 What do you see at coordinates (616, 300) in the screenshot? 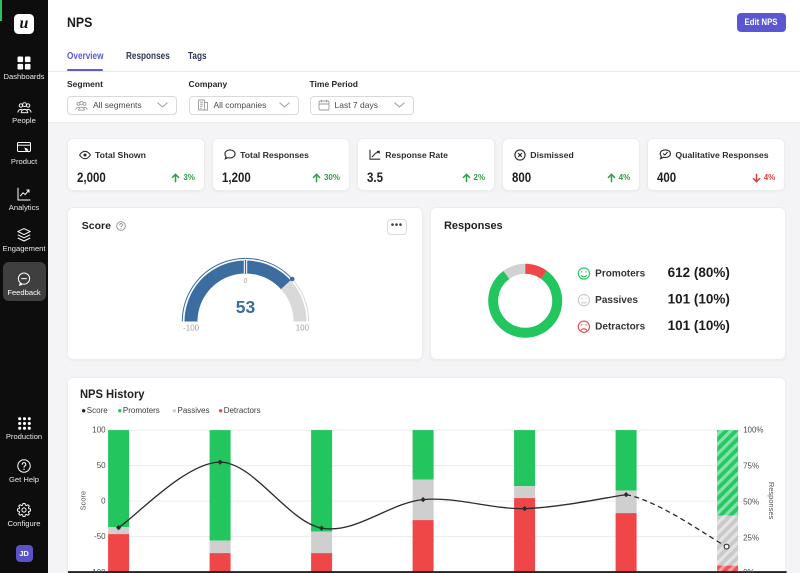
I see `svg-text: Passives` at bounding box center [616, 300].